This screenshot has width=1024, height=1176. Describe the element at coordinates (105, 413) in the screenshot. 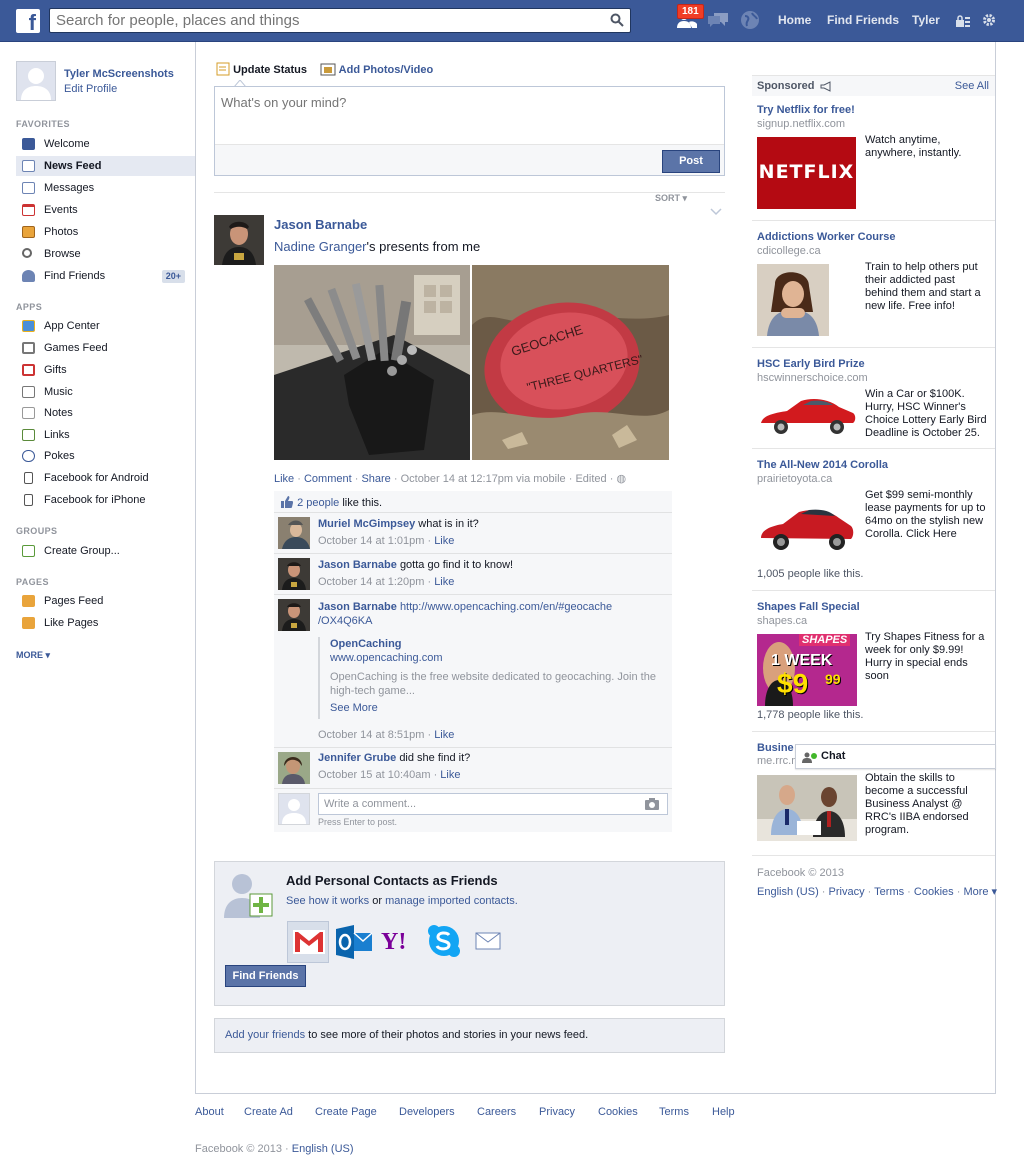

I see `sidebar-item-notes: Notes` at that location.